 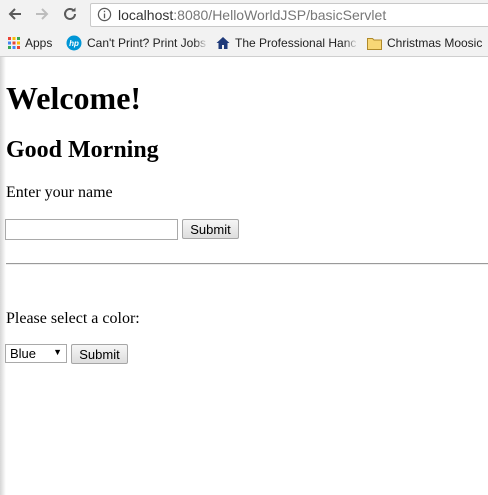 I want to click on bookmark-label: Christmas Moosic, so click(x=435, y=43).